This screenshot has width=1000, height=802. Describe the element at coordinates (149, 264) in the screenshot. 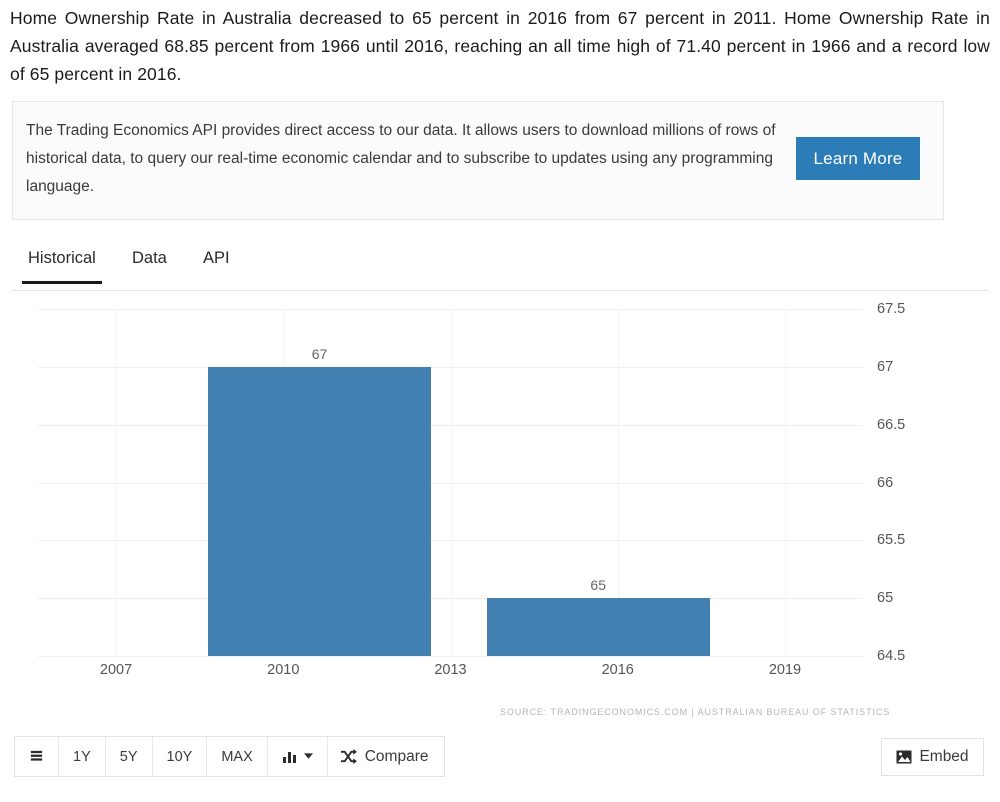

I see `tab-data: Data` at that location.